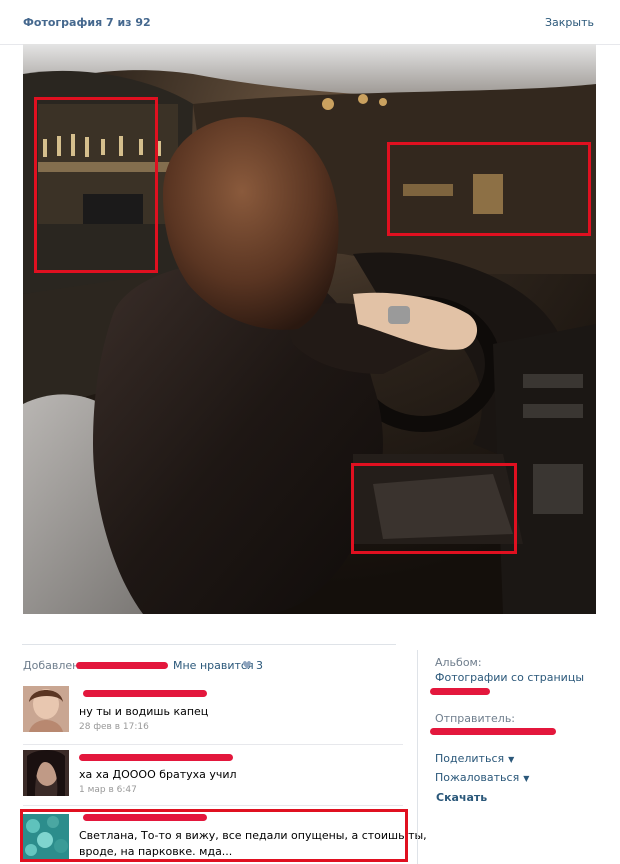 The image size is (620, 864). Describe the element at coordinates (489, 189) in the screenshot. I see `highlight-box-windshield` at that location.